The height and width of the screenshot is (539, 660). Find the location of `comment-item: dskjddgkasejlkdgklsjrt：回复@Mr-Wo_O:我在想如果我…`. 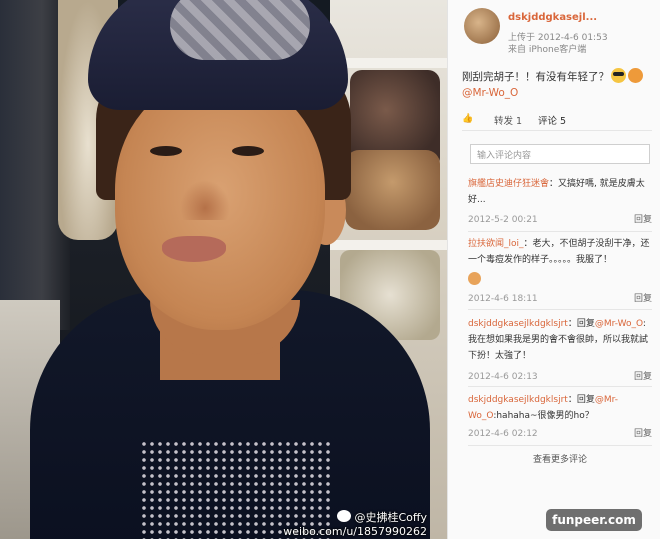

comment-item: dskjddgkasejlkdgklsjrt：回复@Mr-Wo_O:我在想如果我… is located at coordinates (560, 351).